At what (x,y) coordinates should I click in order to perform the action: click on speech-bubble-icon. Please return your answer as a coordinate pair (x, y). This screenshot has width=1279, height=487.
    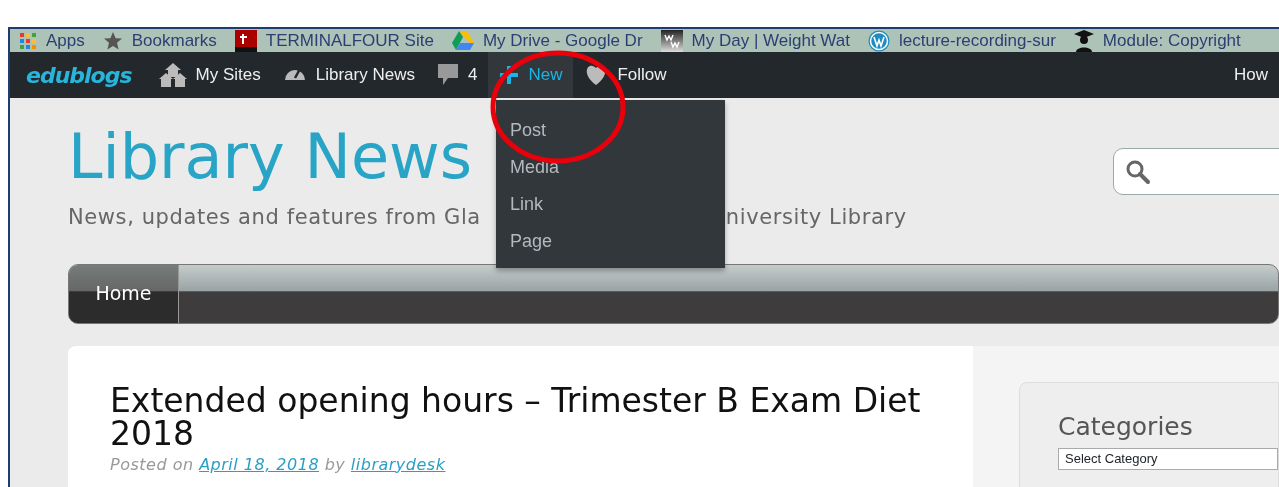
    Looking at the image, I should click on (447, 75).